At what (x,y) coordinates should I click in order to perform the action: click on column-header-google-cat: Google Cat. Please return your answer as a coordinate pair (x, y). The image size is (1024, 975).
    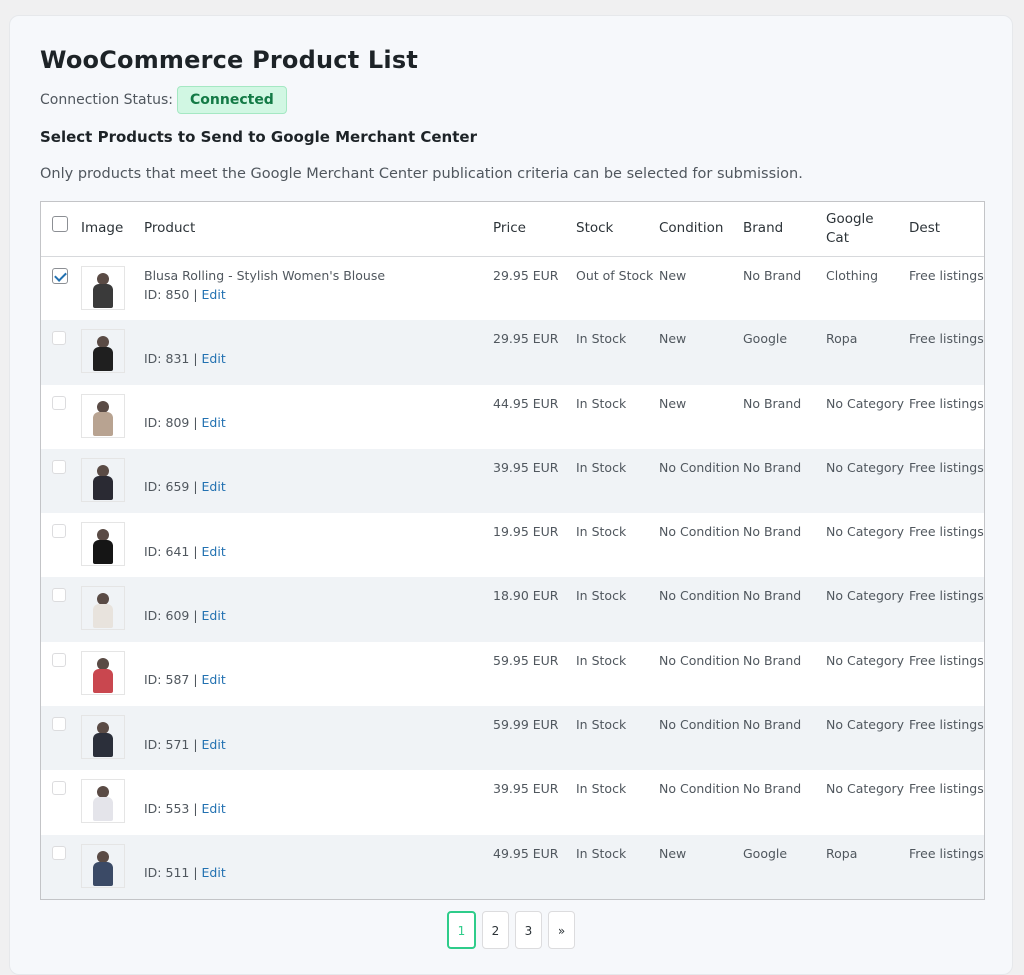
    Looking at the image, I should click on (867, 229).